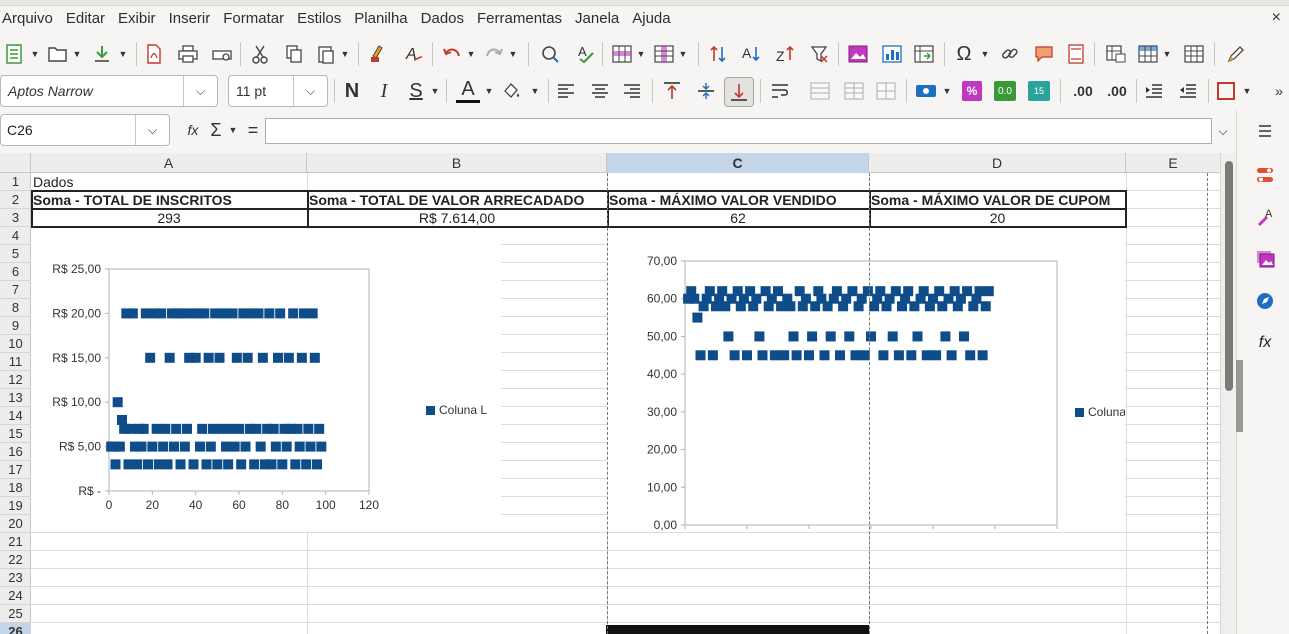 The width and height of the screenshot is (1289, 634). Describe the element at coordinates (458, 200) in the screenshot. I see `cell-b2: Soma - TOTAL DE VALOR ARRECADADO` at that location.